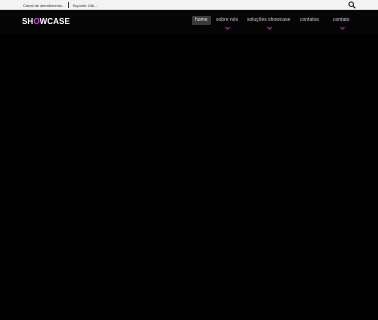 The width and height of the screenshot is (378, 320). What do you see at coordinates (268, 20) in the screenshot?
I see `nav-item-solucoes-showcase: soluções showcase` at bounding box center [268, 20].